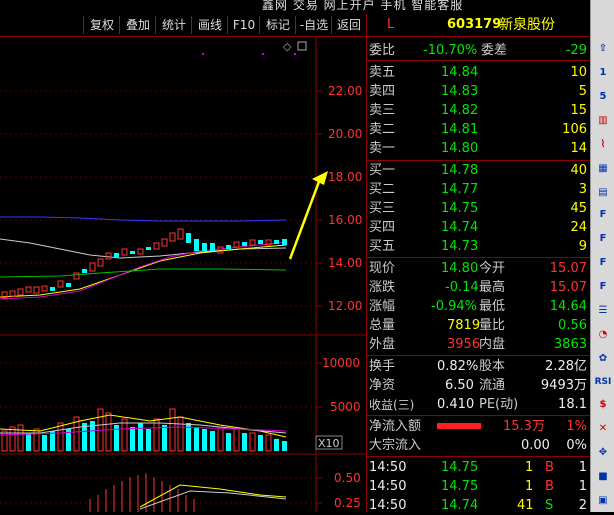 The image size is (614, 515). I want to click on stock-header: L 603179 新泉股份, so click(479, 25).